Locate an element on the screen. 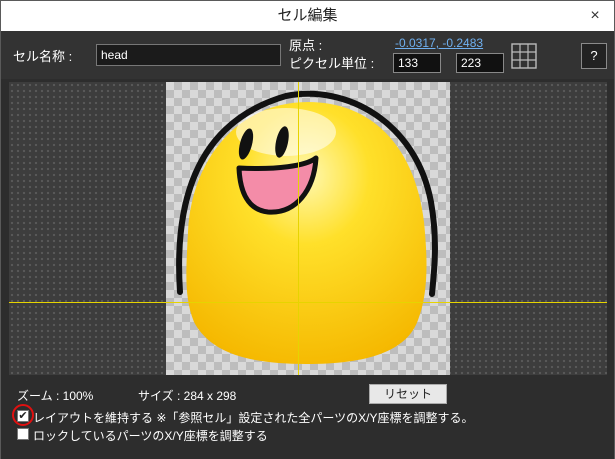  pixel-y-input: 223 is located at coordinates (480, 63).